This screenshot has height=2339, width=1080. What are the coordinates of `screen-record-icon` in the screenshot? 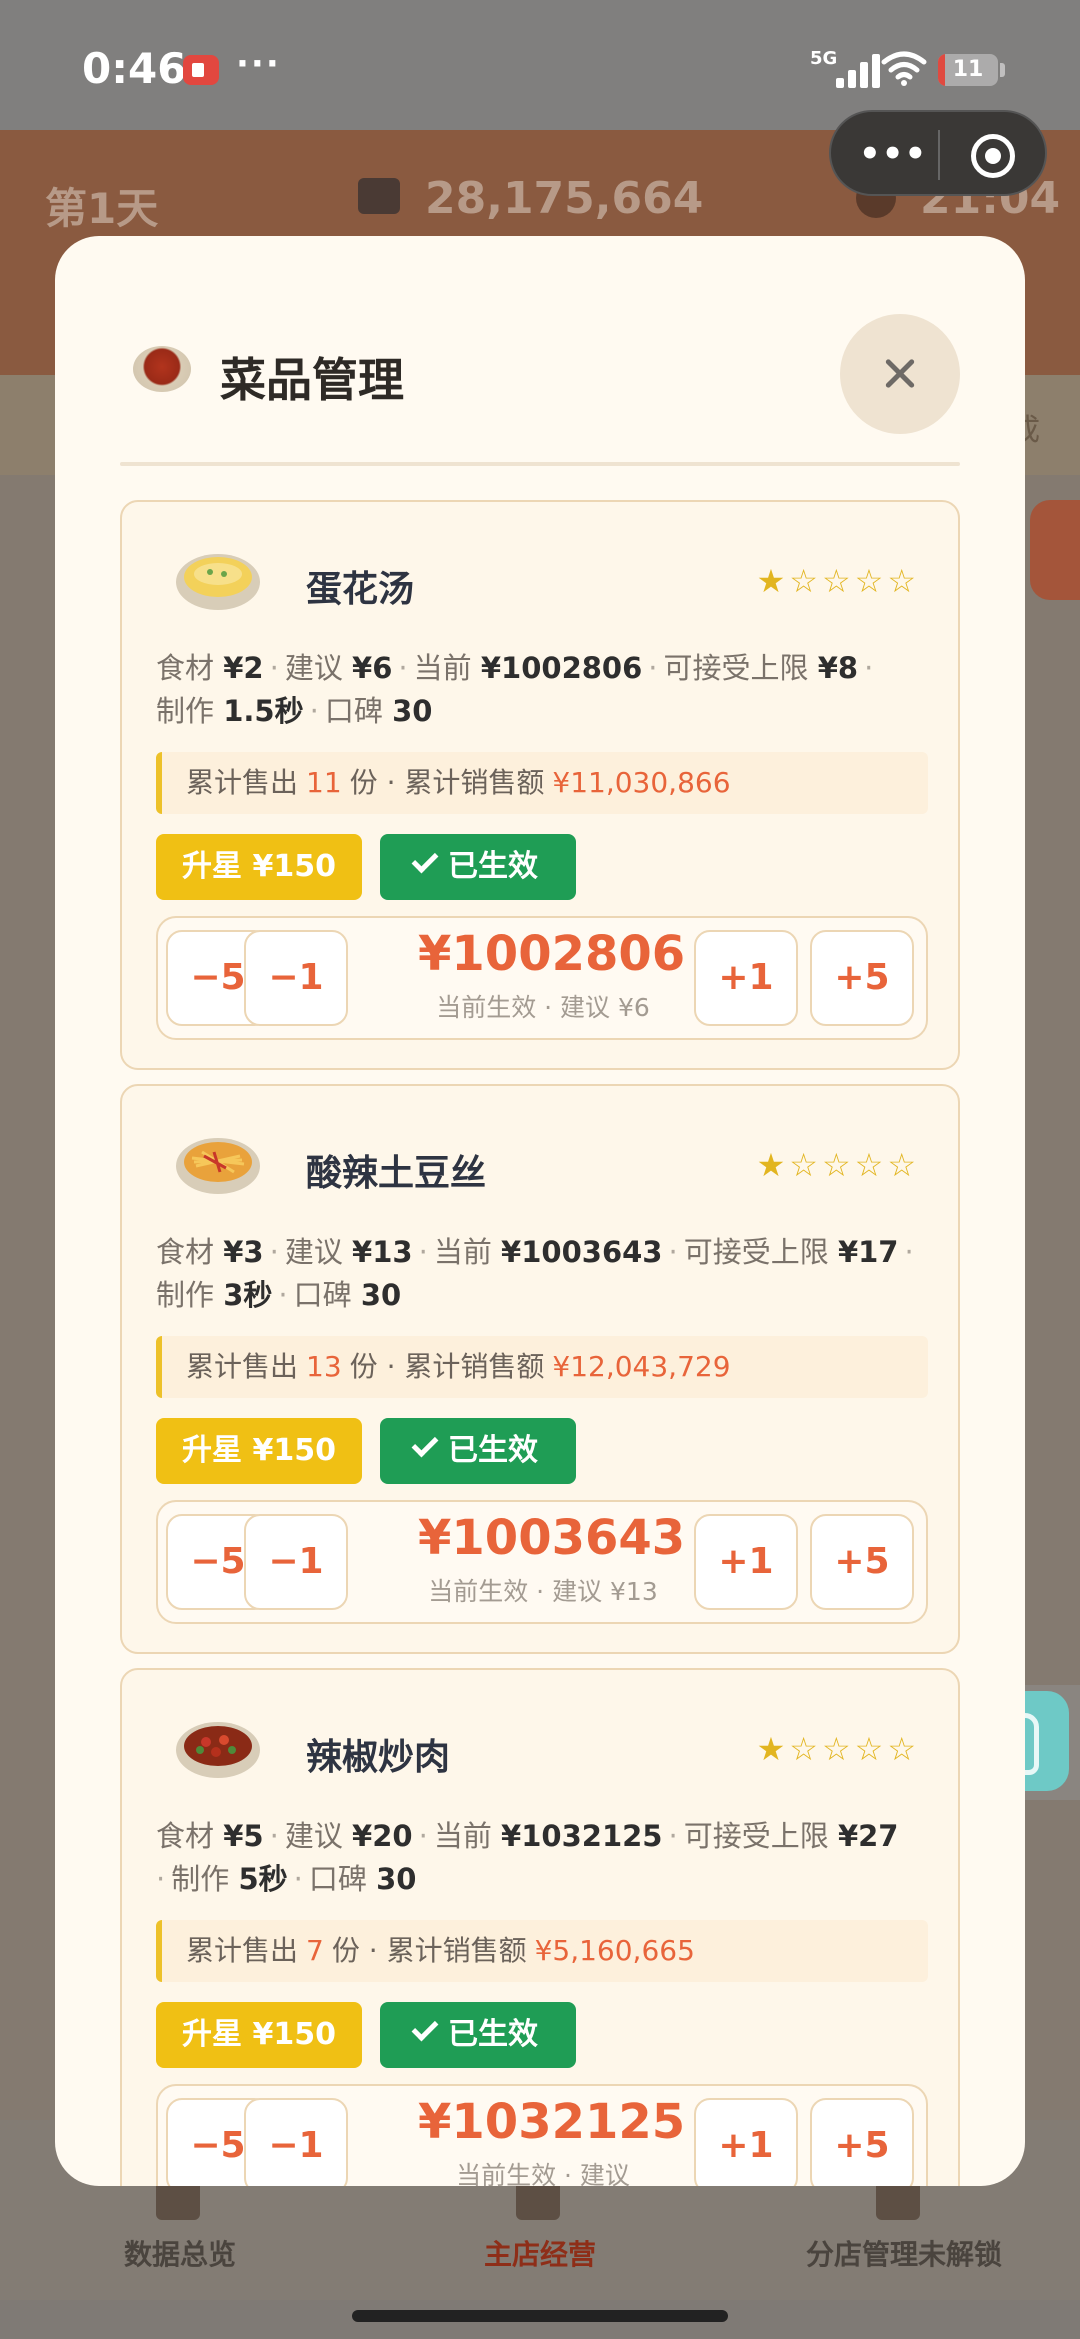 It's located at (201, 70).